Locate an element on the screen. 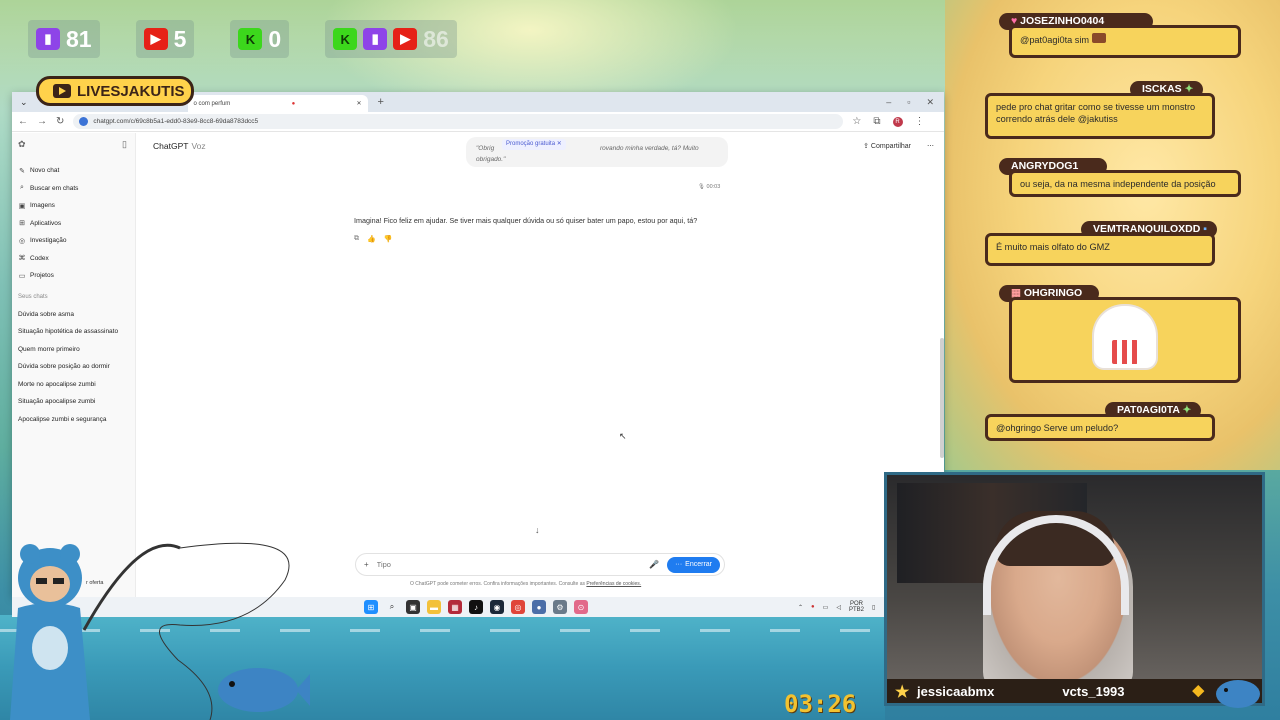  thumbs-down-icon: 👎 is located at coordinates (388, 239).